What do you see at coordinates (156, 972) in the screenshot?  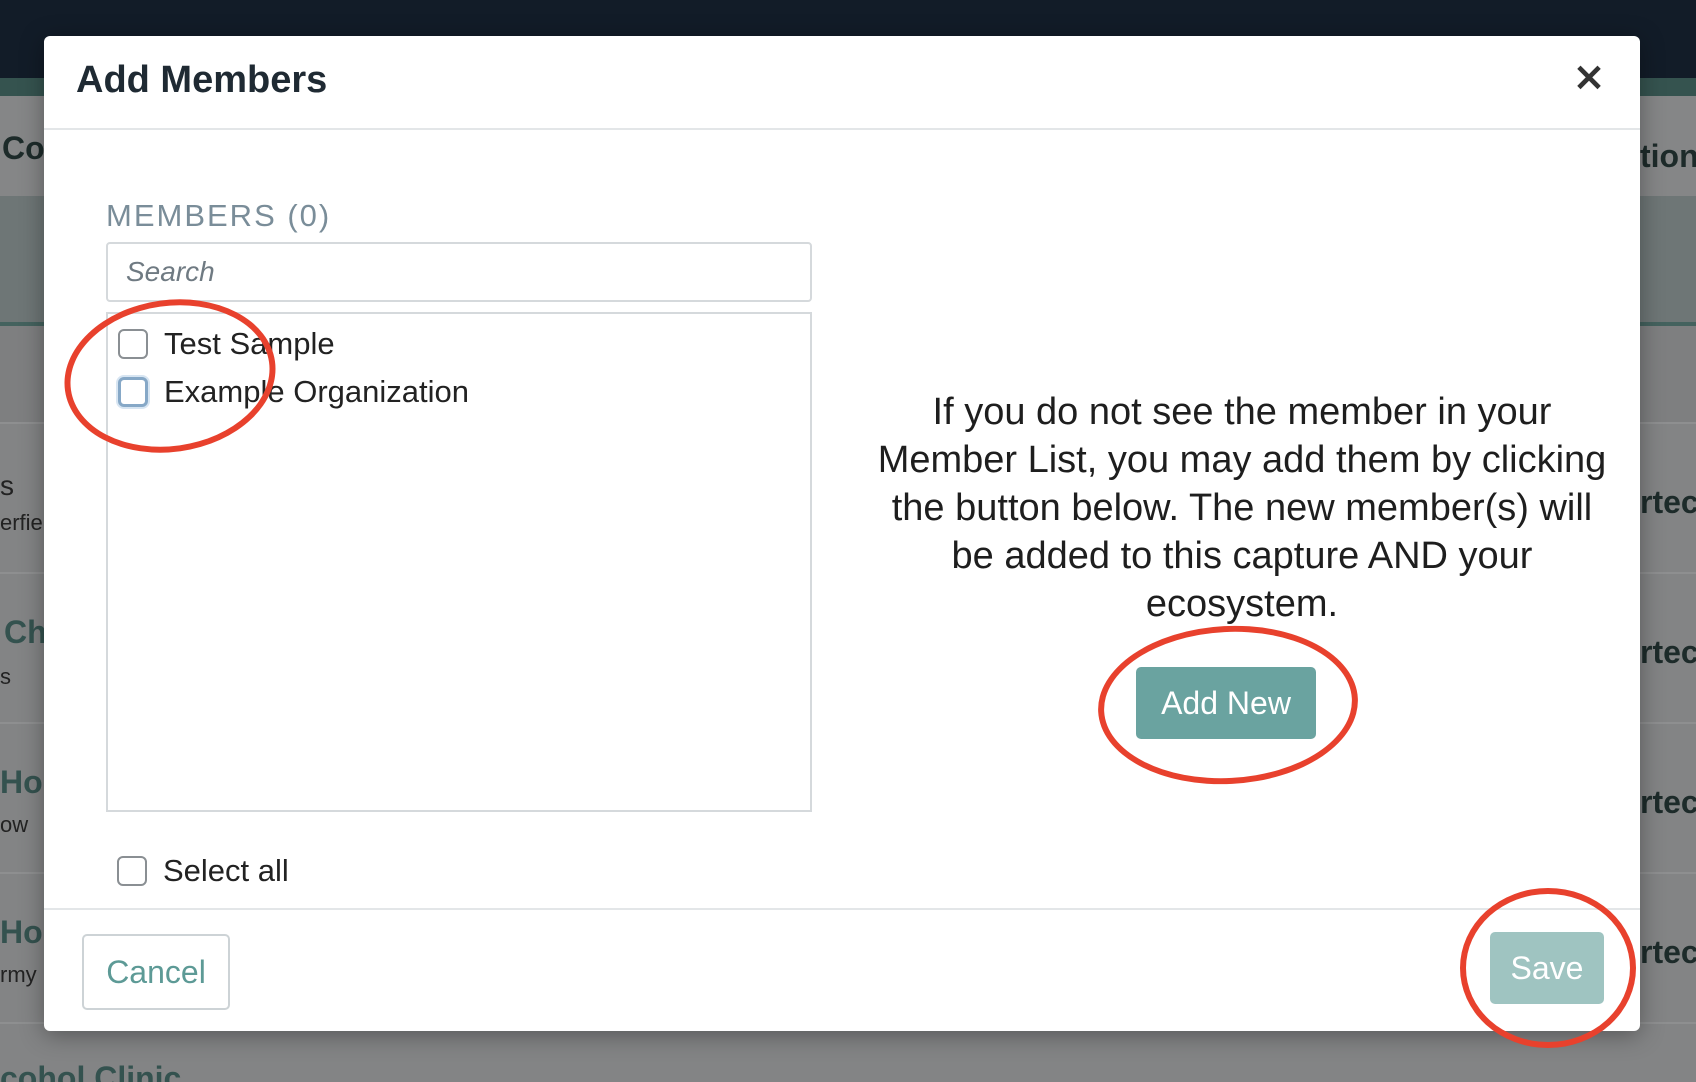 I see `cancel-button: Cancel` at bounding box center [156, 972].